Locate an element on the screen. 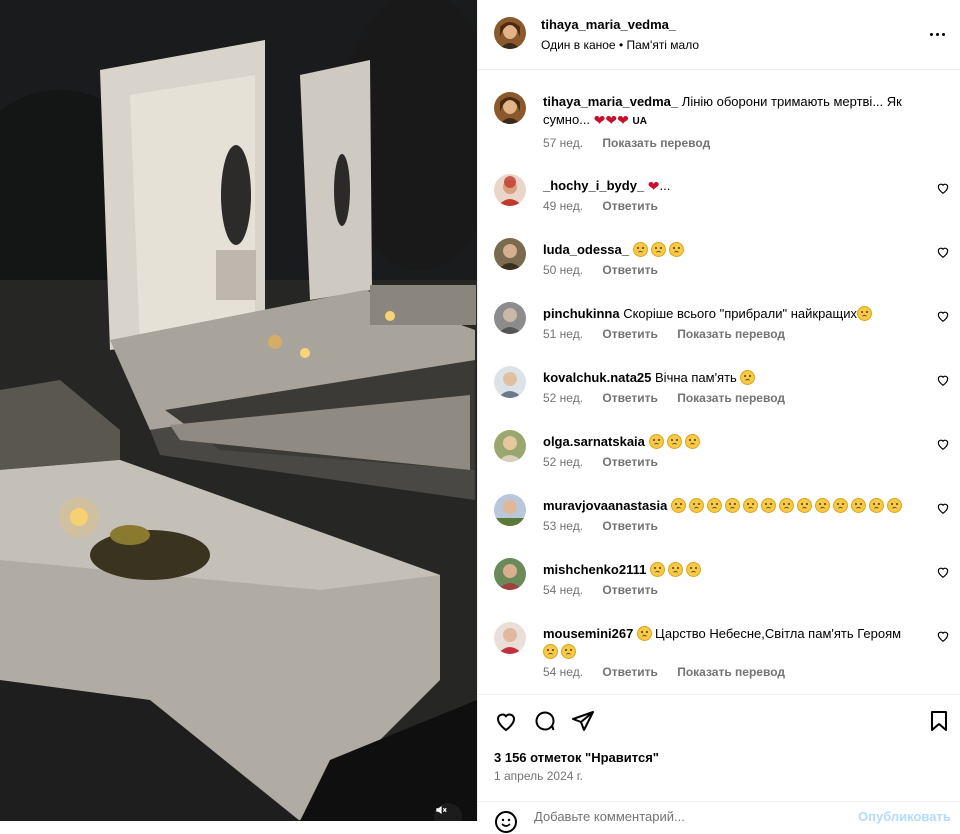 The height and width of the screenshot is (834, 960). caption-translate-button: Показать перевод is located at coordinates (656, 143).